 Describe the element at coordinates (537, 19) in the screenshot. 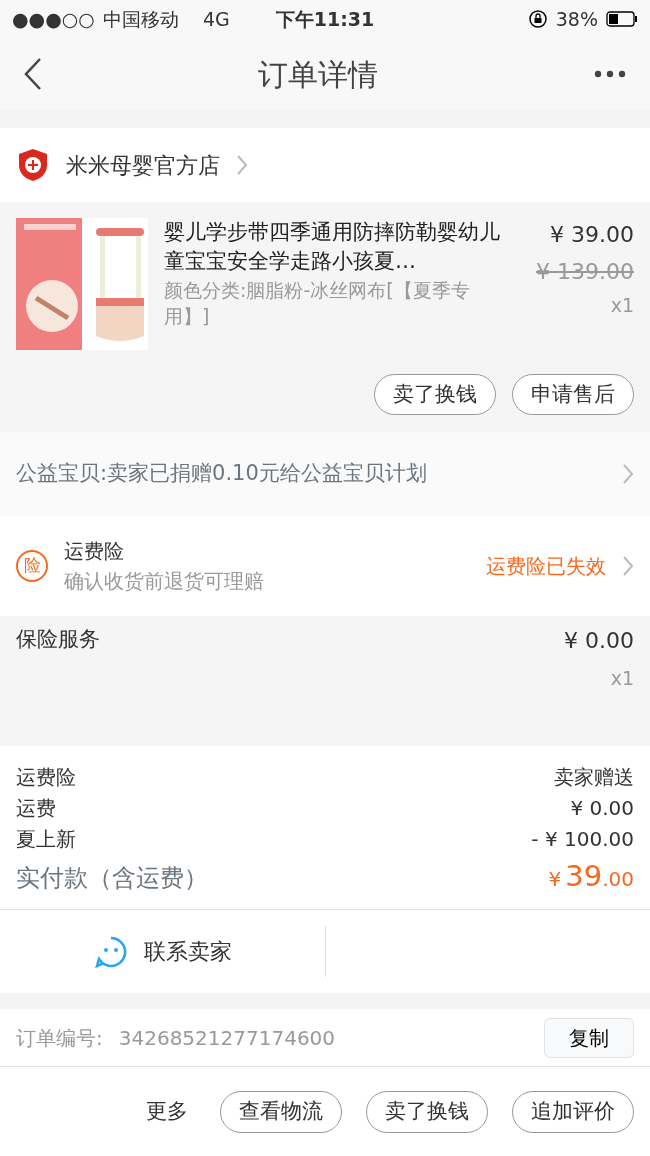

I see `rotation-lock-icon` at that location.